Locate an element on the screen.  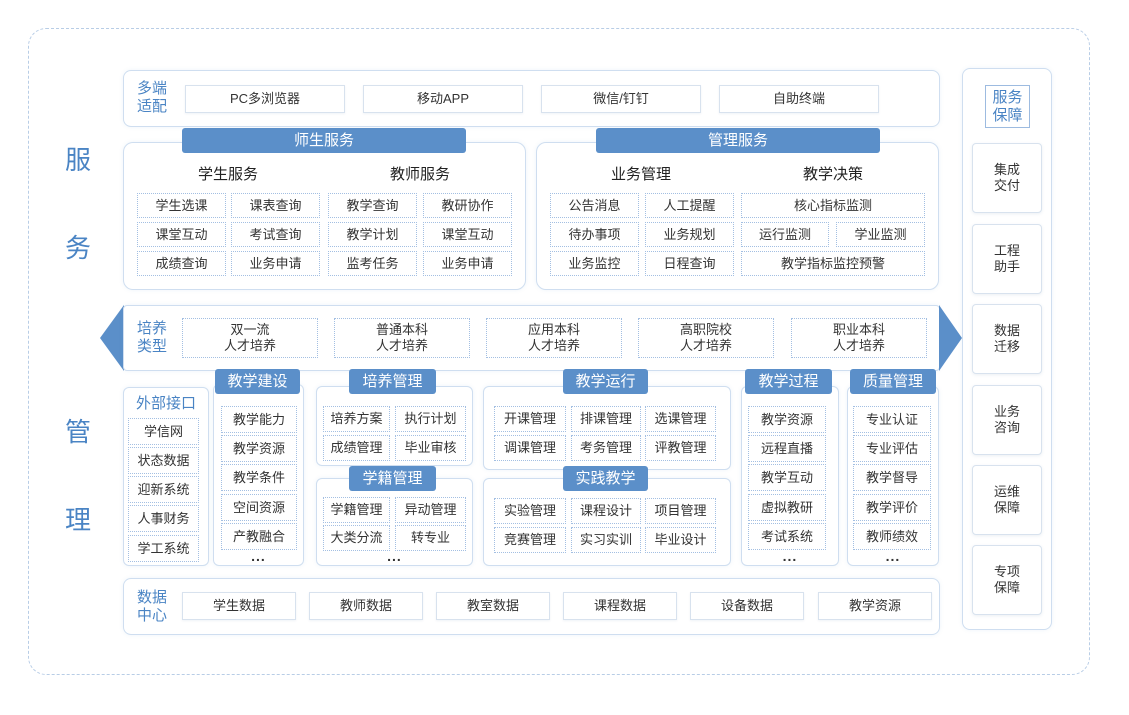
item-line: 数据 is located at coordinates (1006, 330).